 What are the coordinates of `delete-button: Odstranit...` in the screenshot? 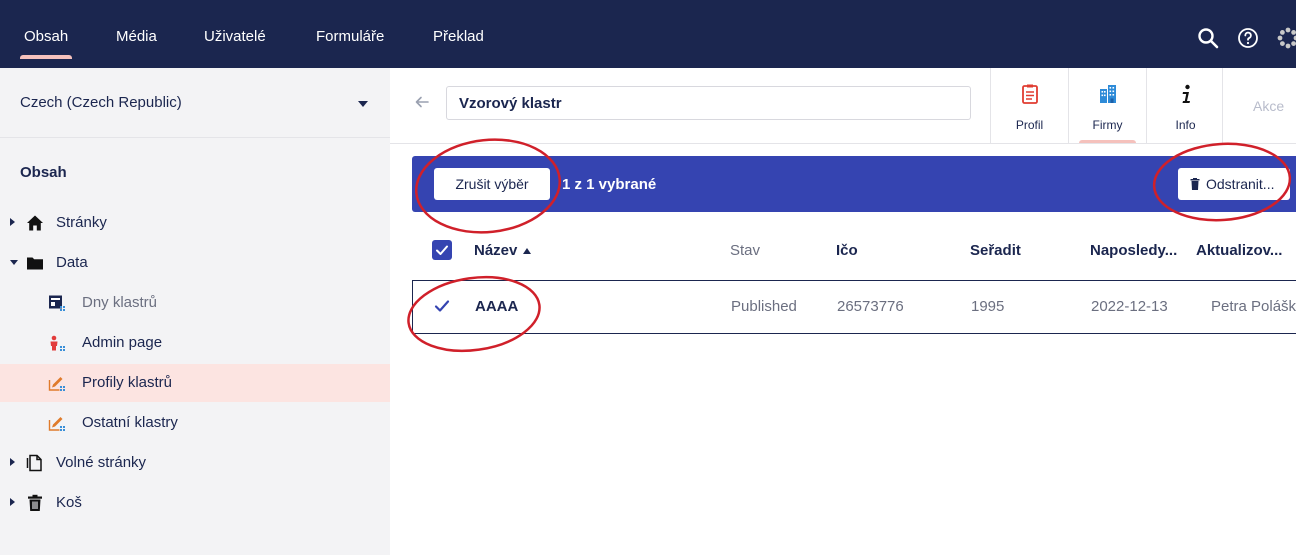 It's located at (1234, 184).